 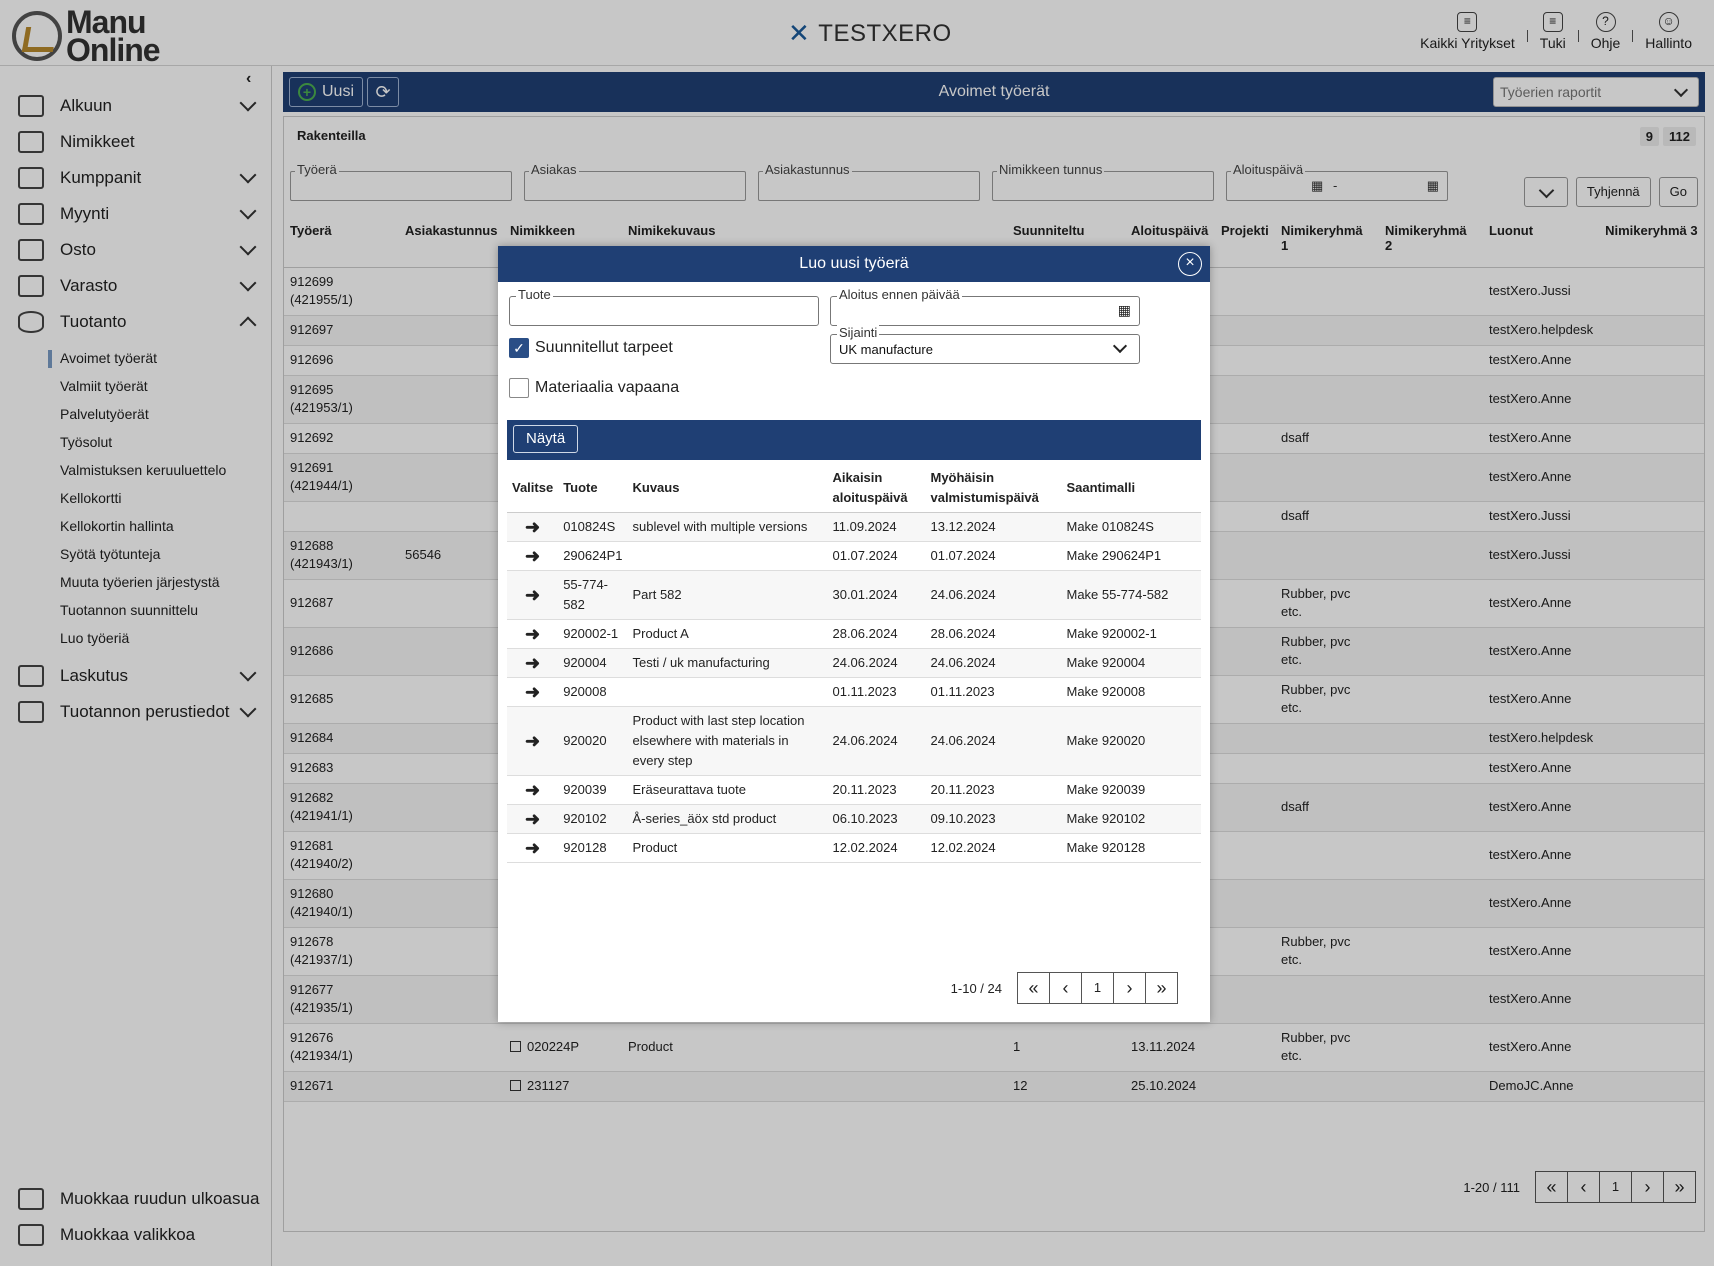 What do you see at coordinates (727, 663) in the screenshot?
I see `description-cell: Testi / uk manufacturing` at bounding box center [727, 663].